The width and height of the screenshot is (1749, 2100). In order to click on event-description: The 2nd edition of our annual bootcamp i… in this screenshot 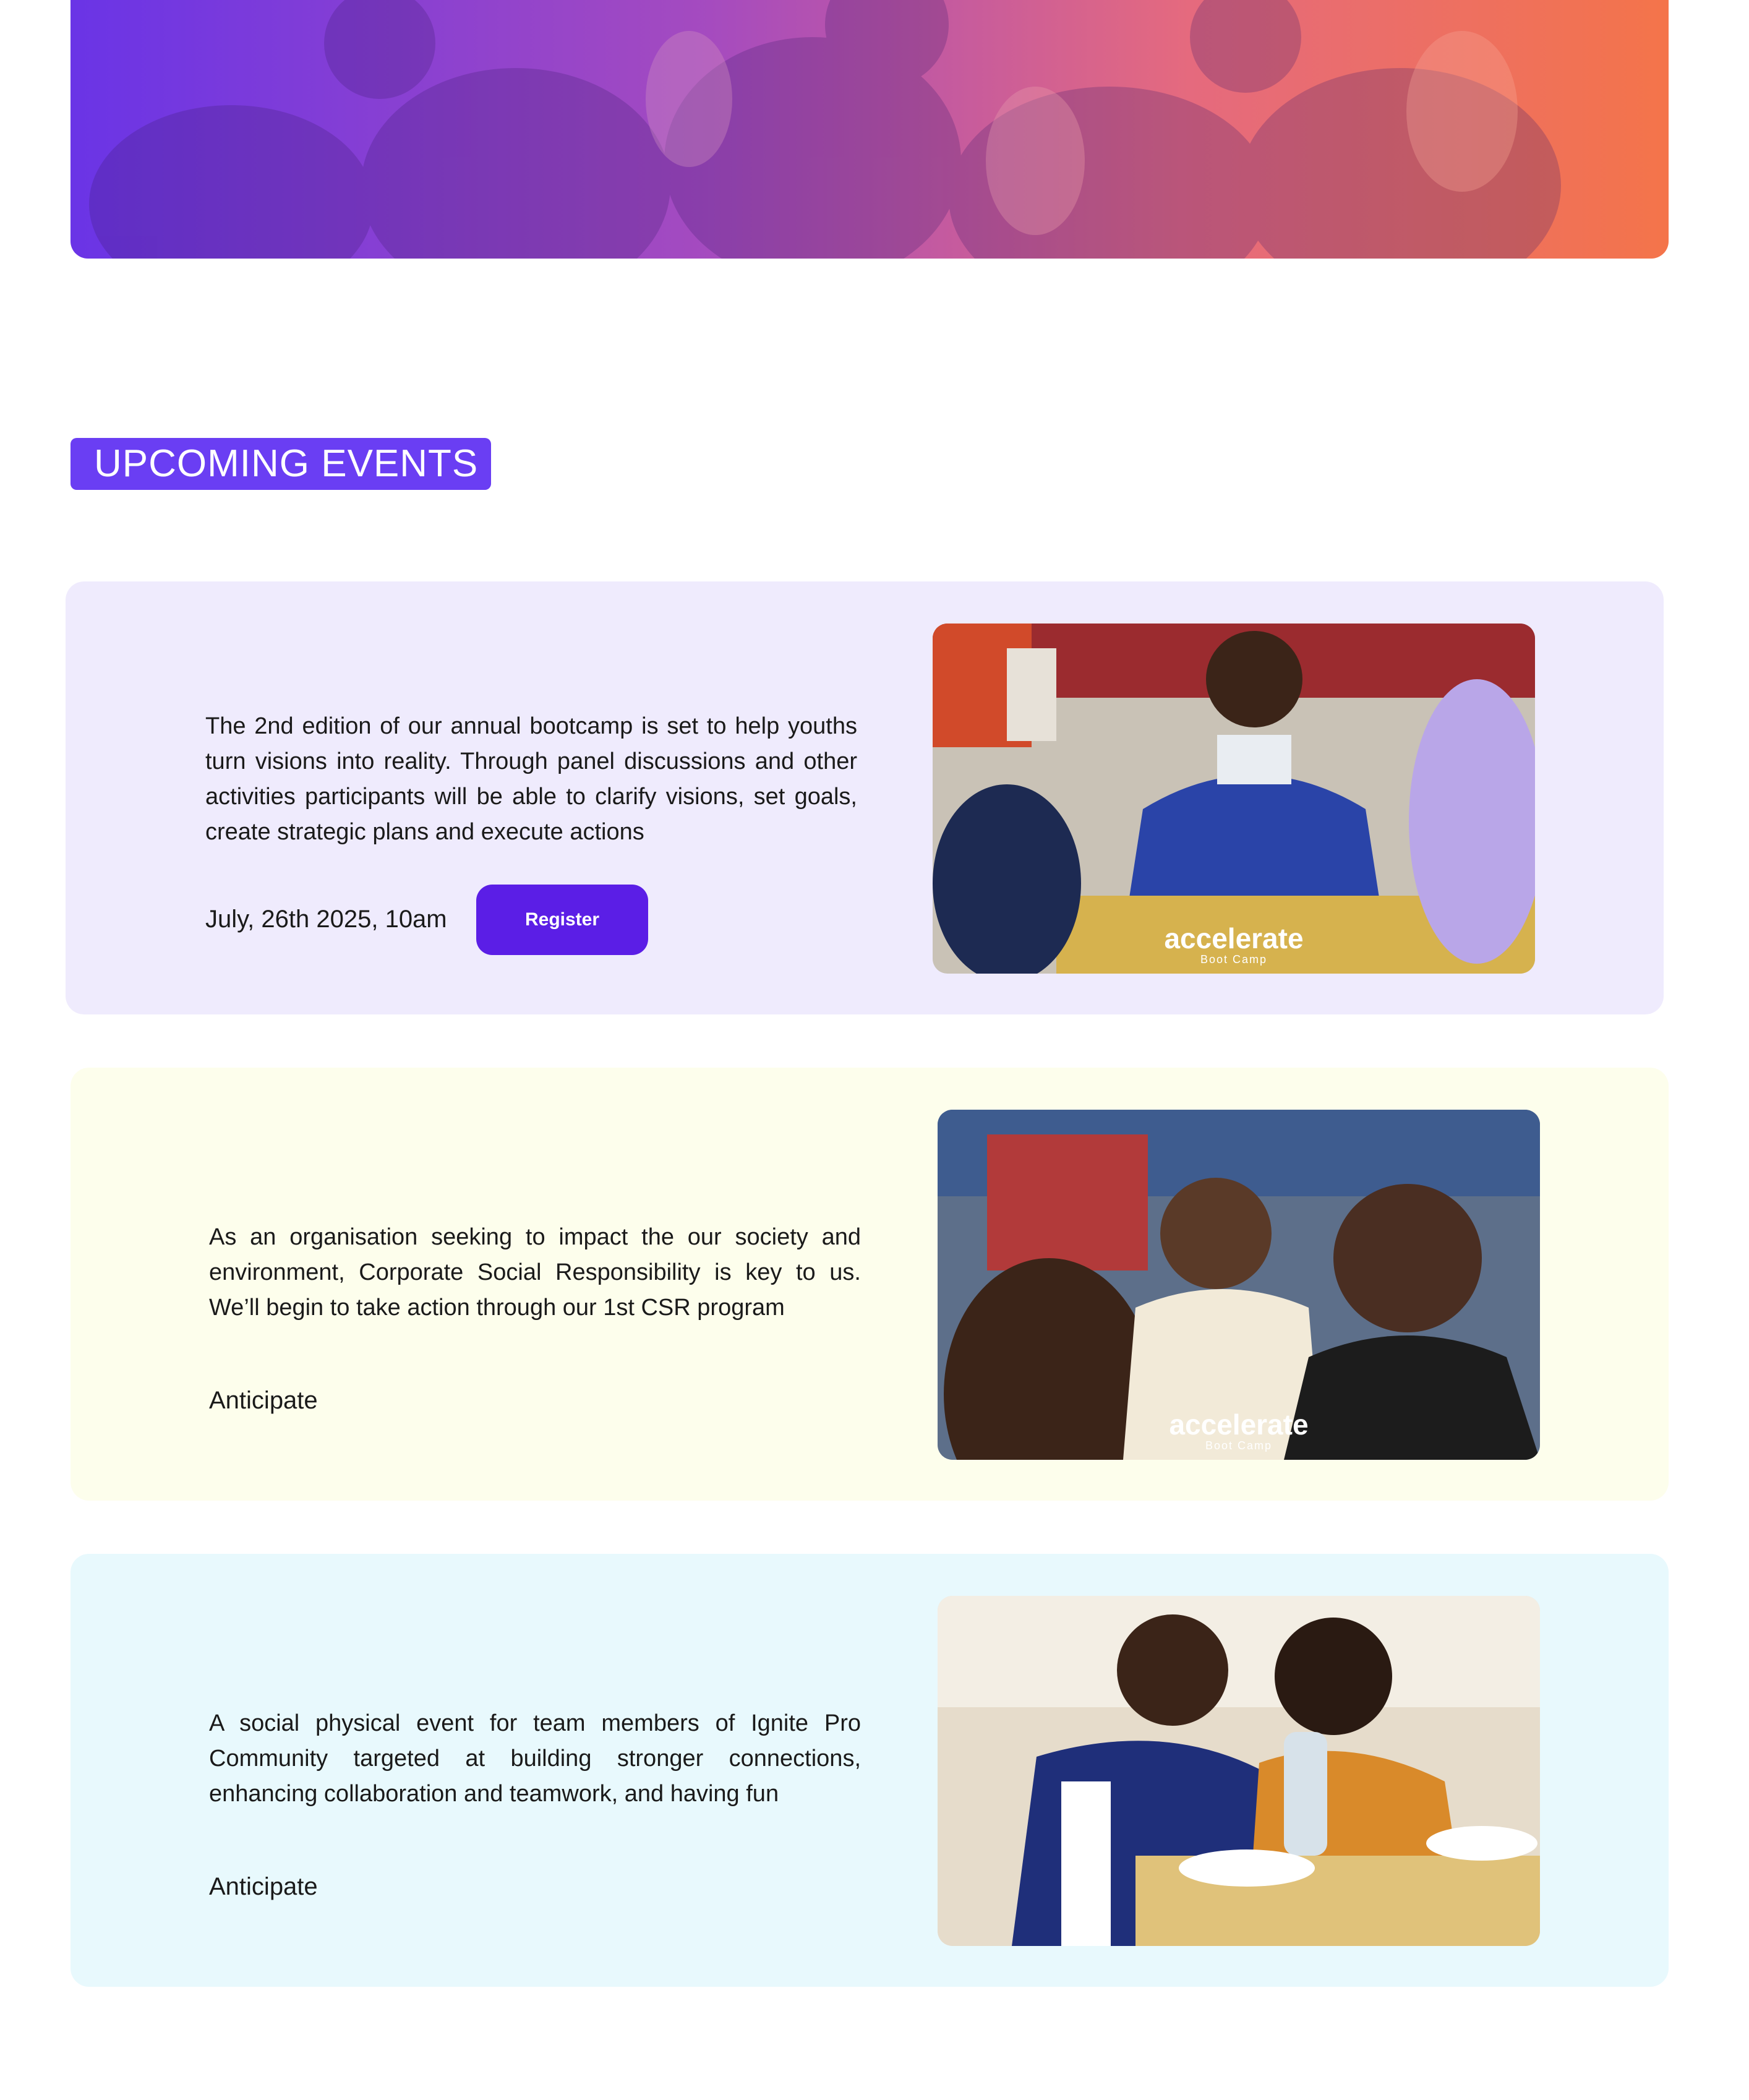, I will do `click(531, 779)`.